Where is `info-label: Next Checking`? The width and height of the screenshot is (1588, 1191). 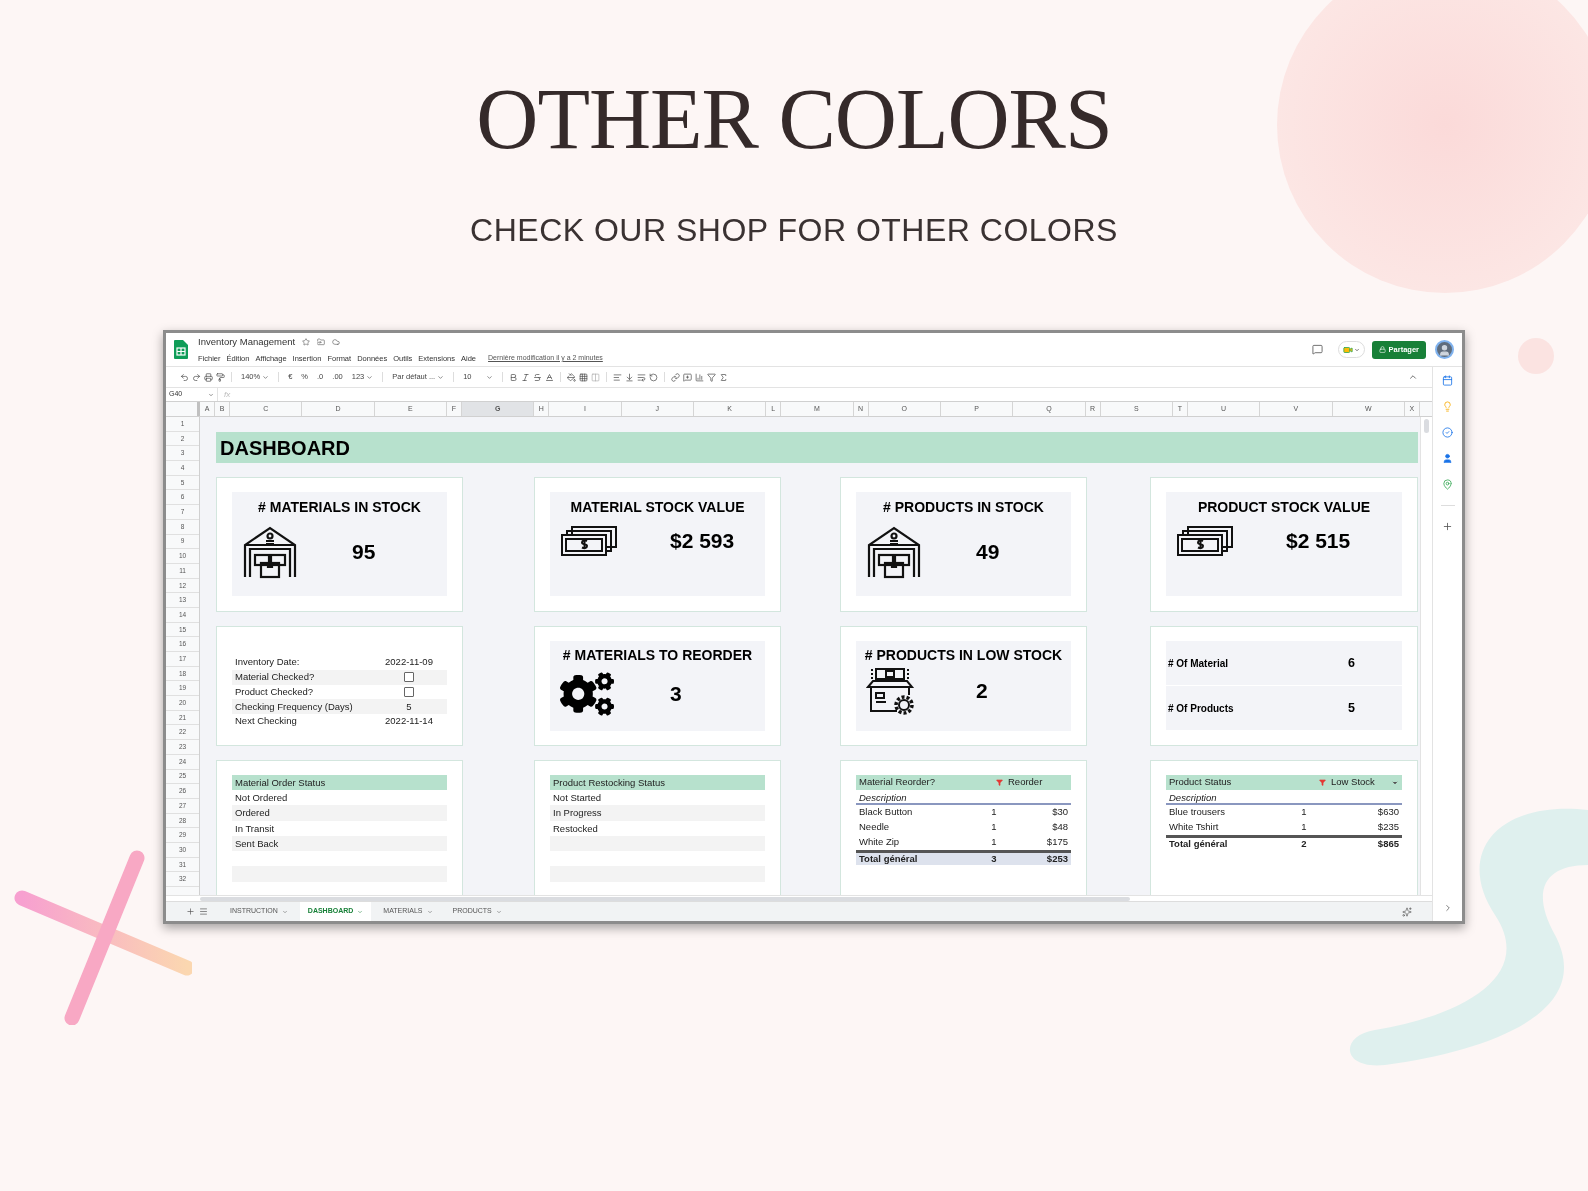 info-label: Next Checking is located at coordinates (266, 721).